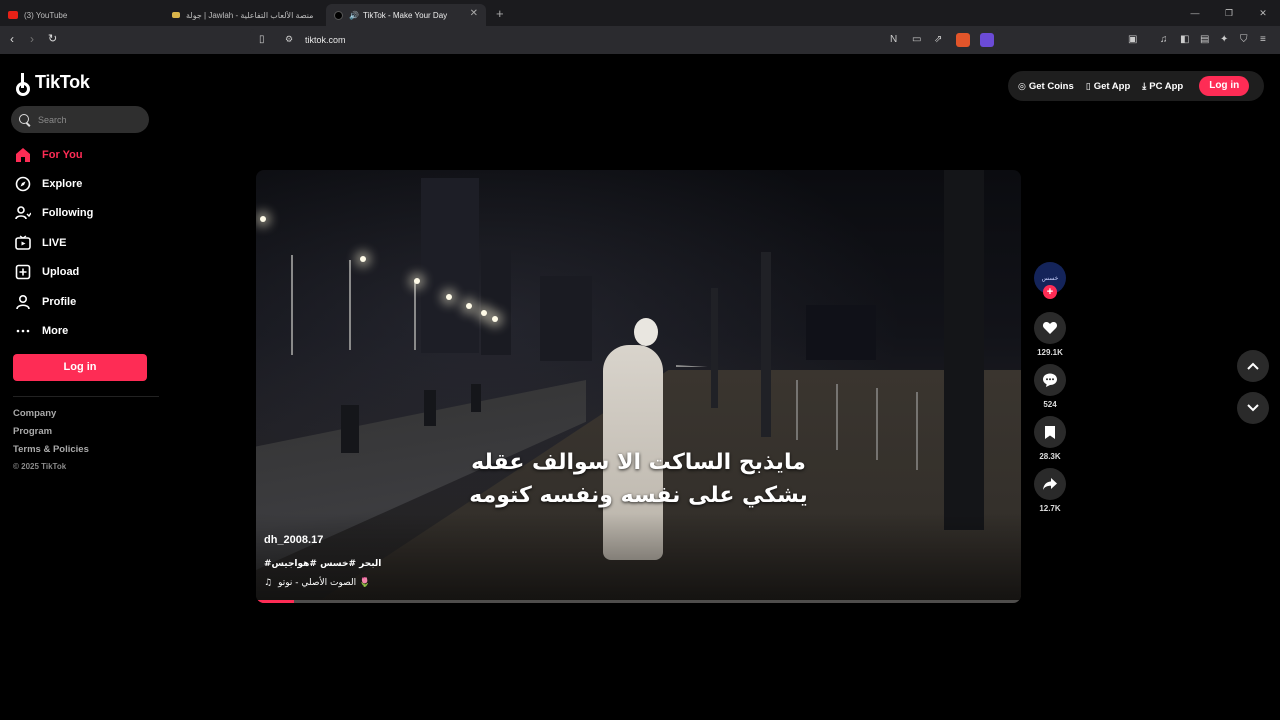  I want to click on phone-icon: ▯, so click(1088, 85).